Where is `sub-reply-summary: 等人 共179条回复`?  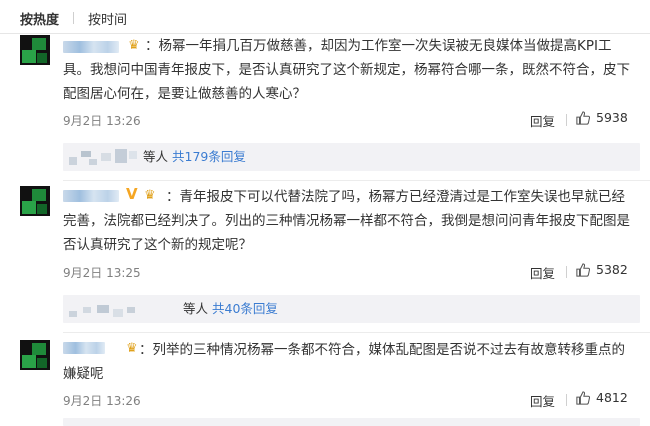
sub-reply-summary: 等人 共179条回复 is located at coordinates (194, 157).